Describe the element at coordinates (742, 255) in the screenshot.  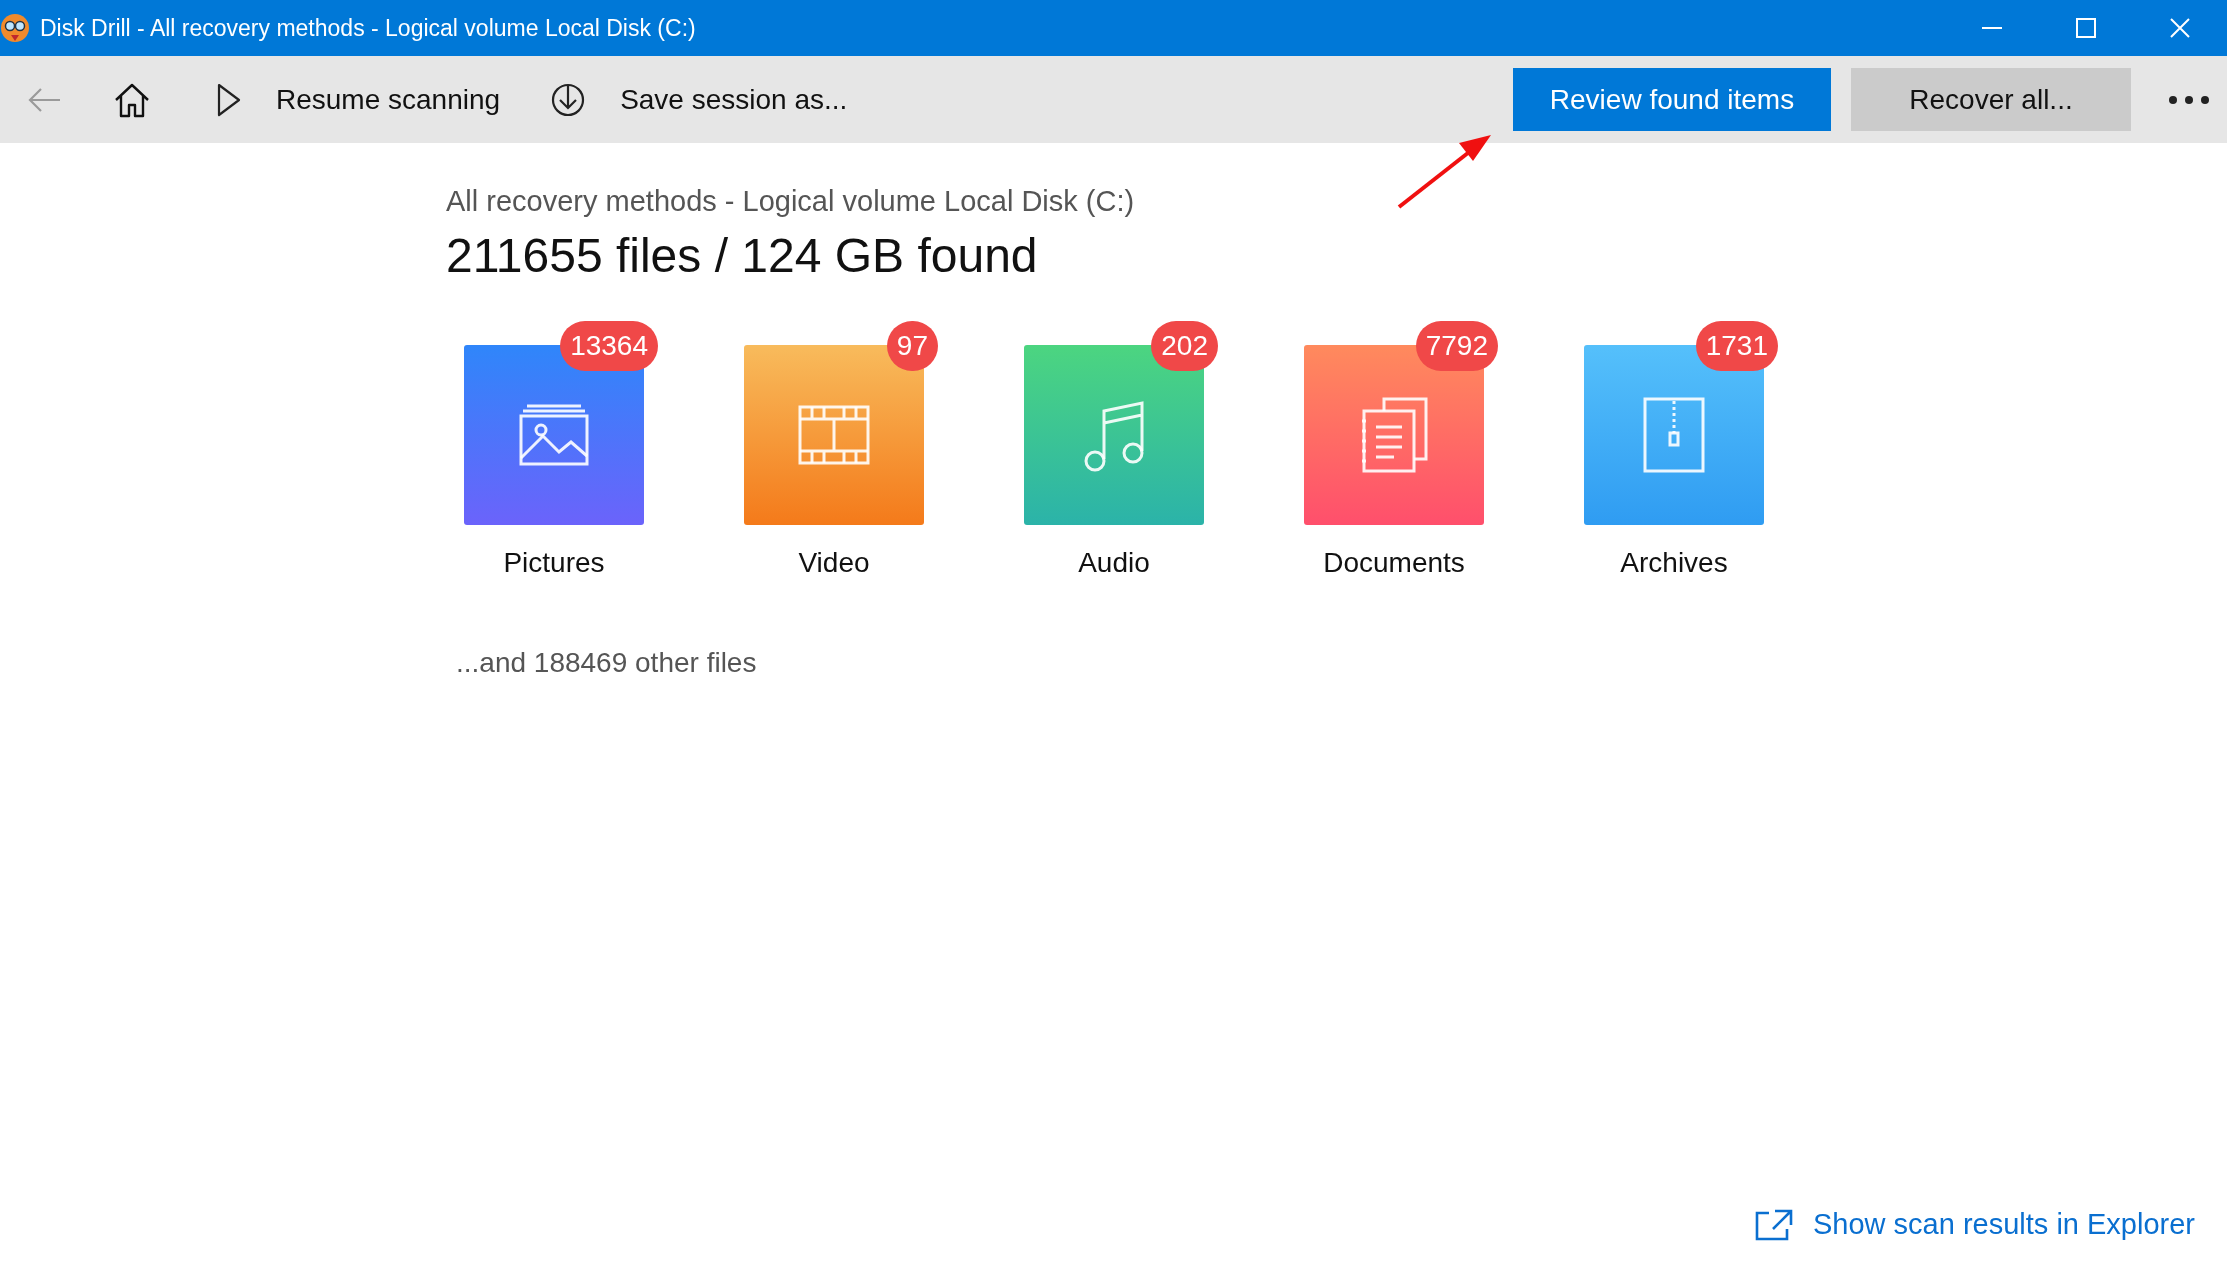
I see `results-heading: 211655 files / 124 GB found` at that location.